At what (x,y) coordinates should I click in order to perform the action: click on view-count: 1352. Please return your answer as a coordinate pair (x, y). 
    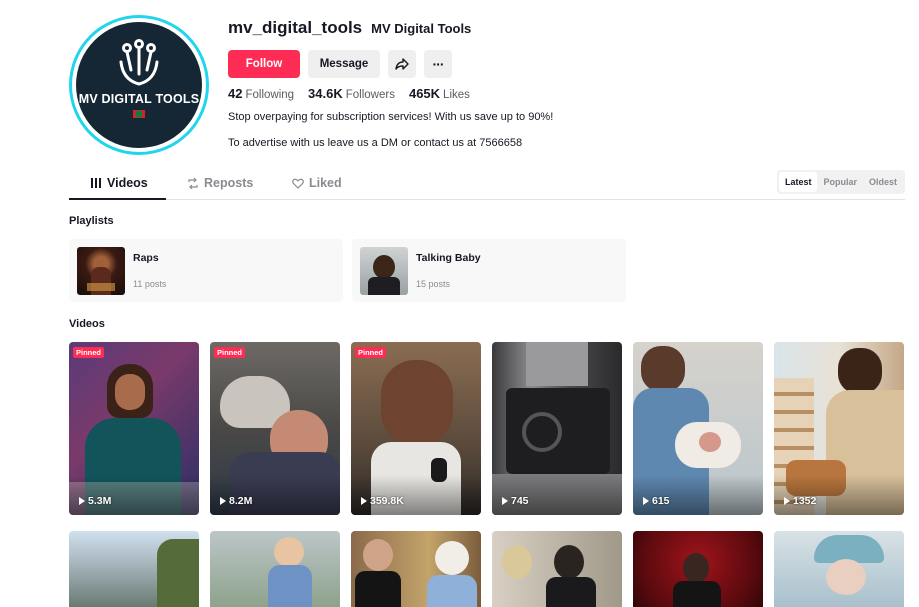
    Looking at the image, I should click on (800, 501).